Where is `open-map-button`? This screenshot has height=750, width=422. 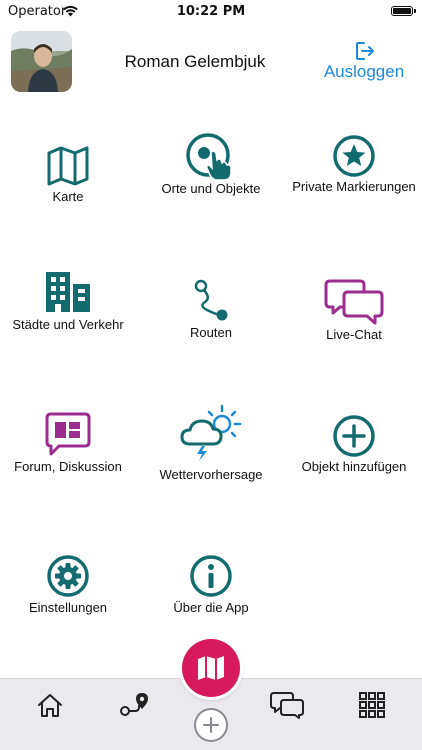
open-map-button is located at coordinates (211, 668).